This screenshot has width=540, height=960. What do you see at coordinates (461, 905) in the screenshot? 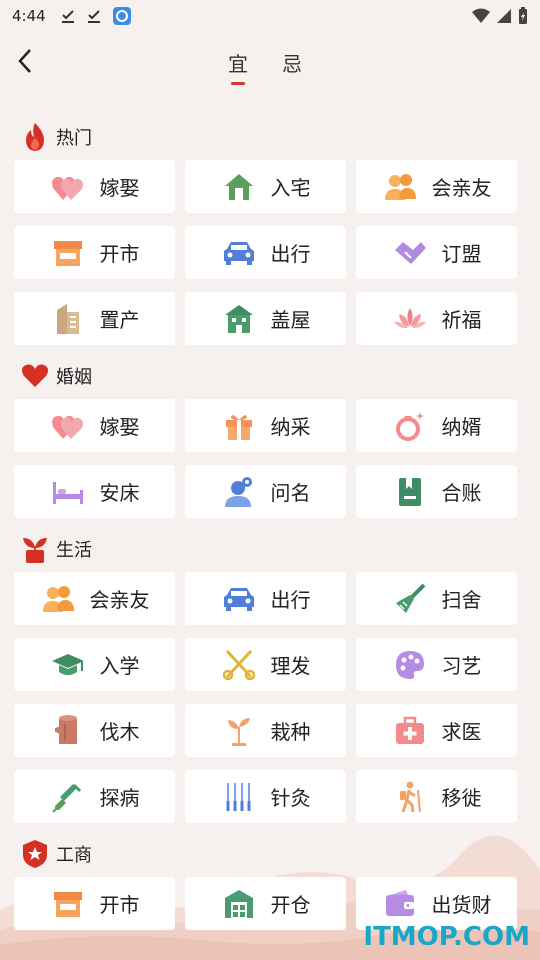
I see `item-label: 出货财` at bounding box center [461, 905].